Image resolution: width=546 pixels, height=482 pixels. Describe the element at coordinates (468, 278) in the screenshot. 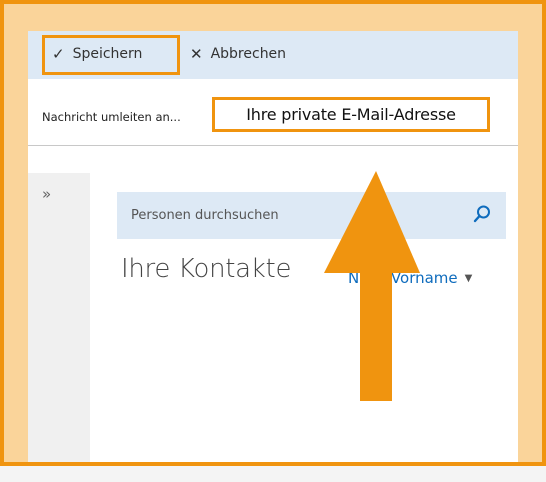

I see `chevron-down-icon: ▼` at that location.